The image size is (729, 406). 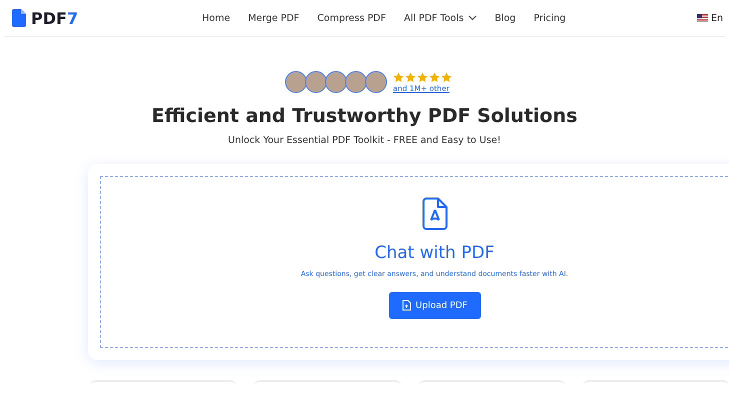 What do you see at coordinates (364, 140) in the screenshot?
I see `hero-subtitle: Unlock Your Essential PDF Toolkit - FREE and Easy to Use!` at bounding box center [364, 140].